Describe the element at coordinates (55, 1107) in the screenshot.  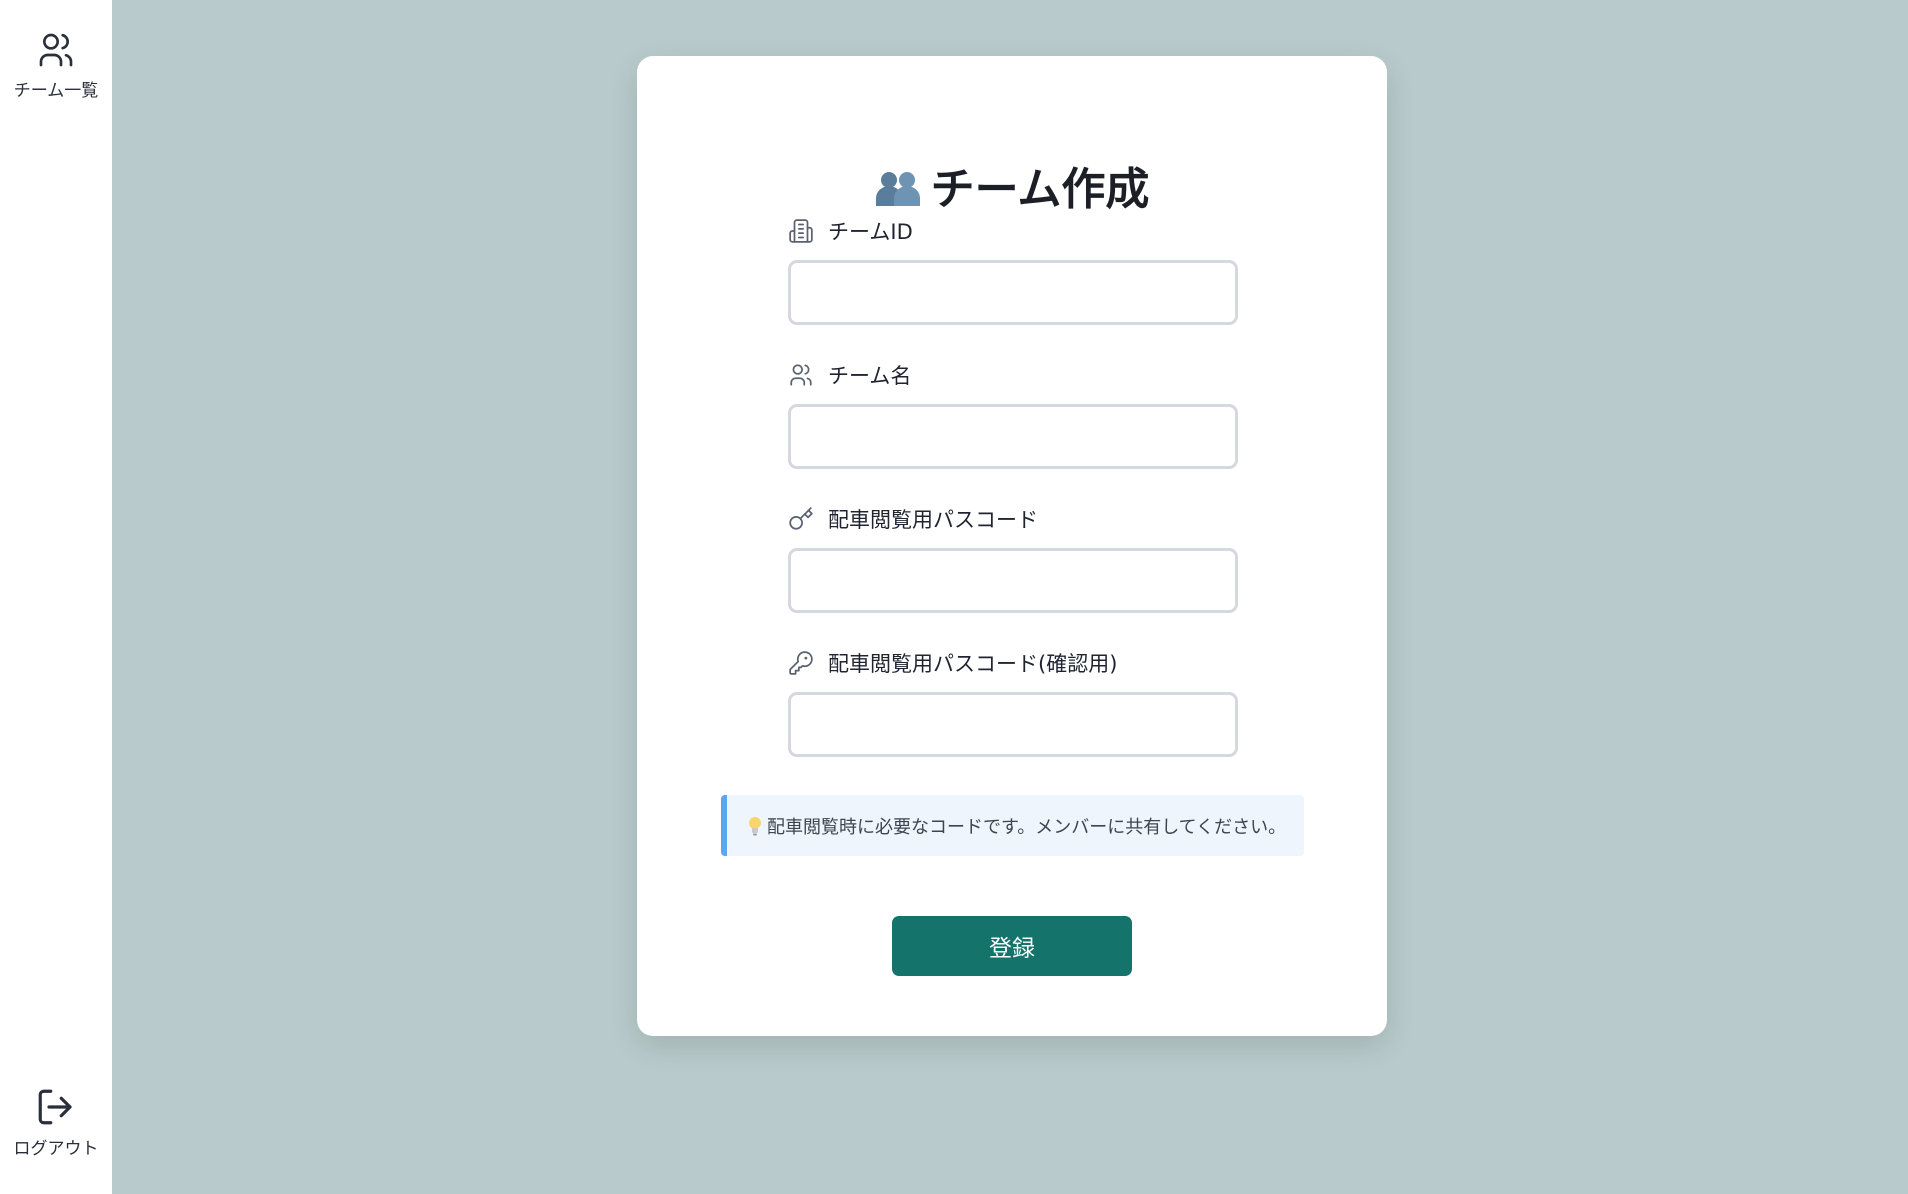
I see `logout-icon` at that location.